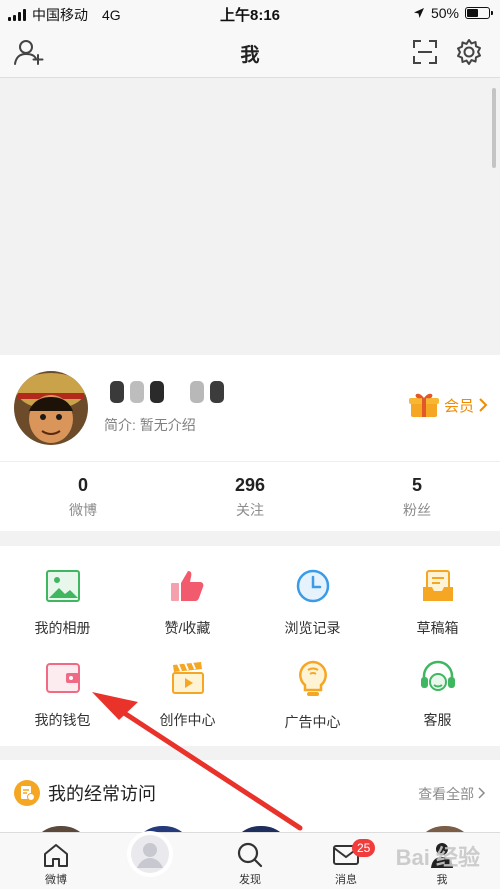  I want to click on tab-discover: 发现, so click(250, 861).